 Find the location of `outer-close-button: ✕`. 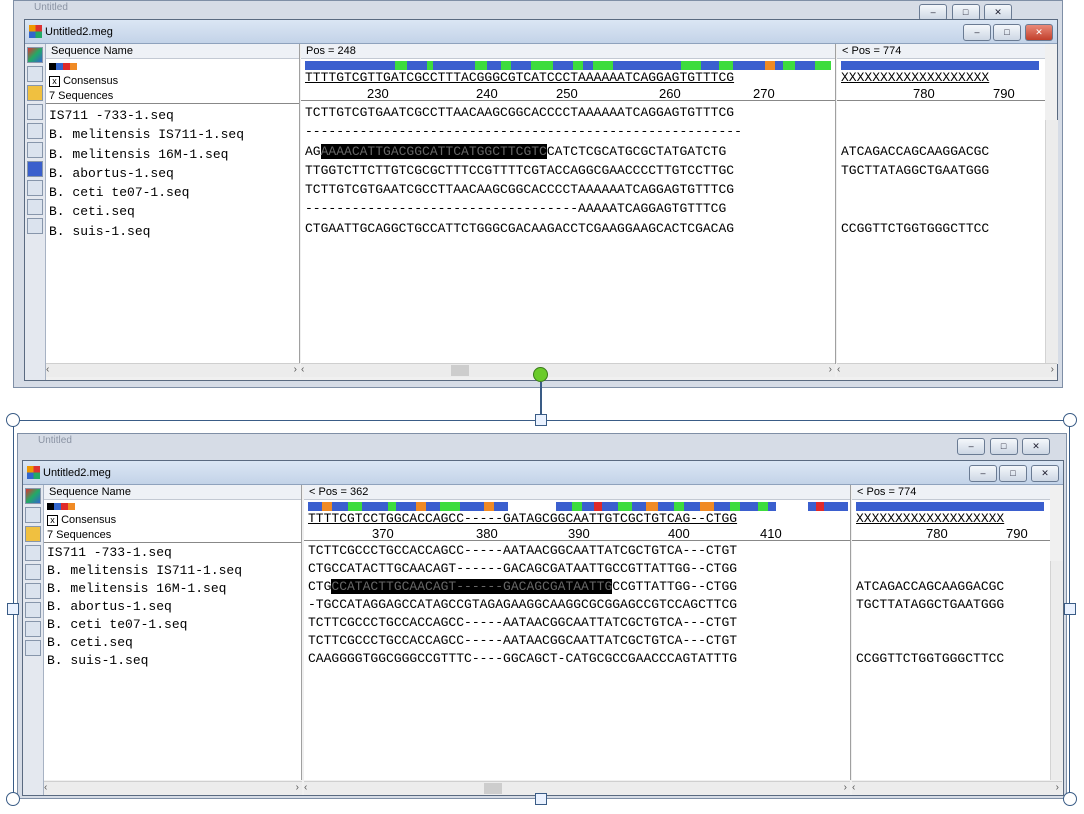

outer-close-button: ✕ is located at coordinates (1036, 446).